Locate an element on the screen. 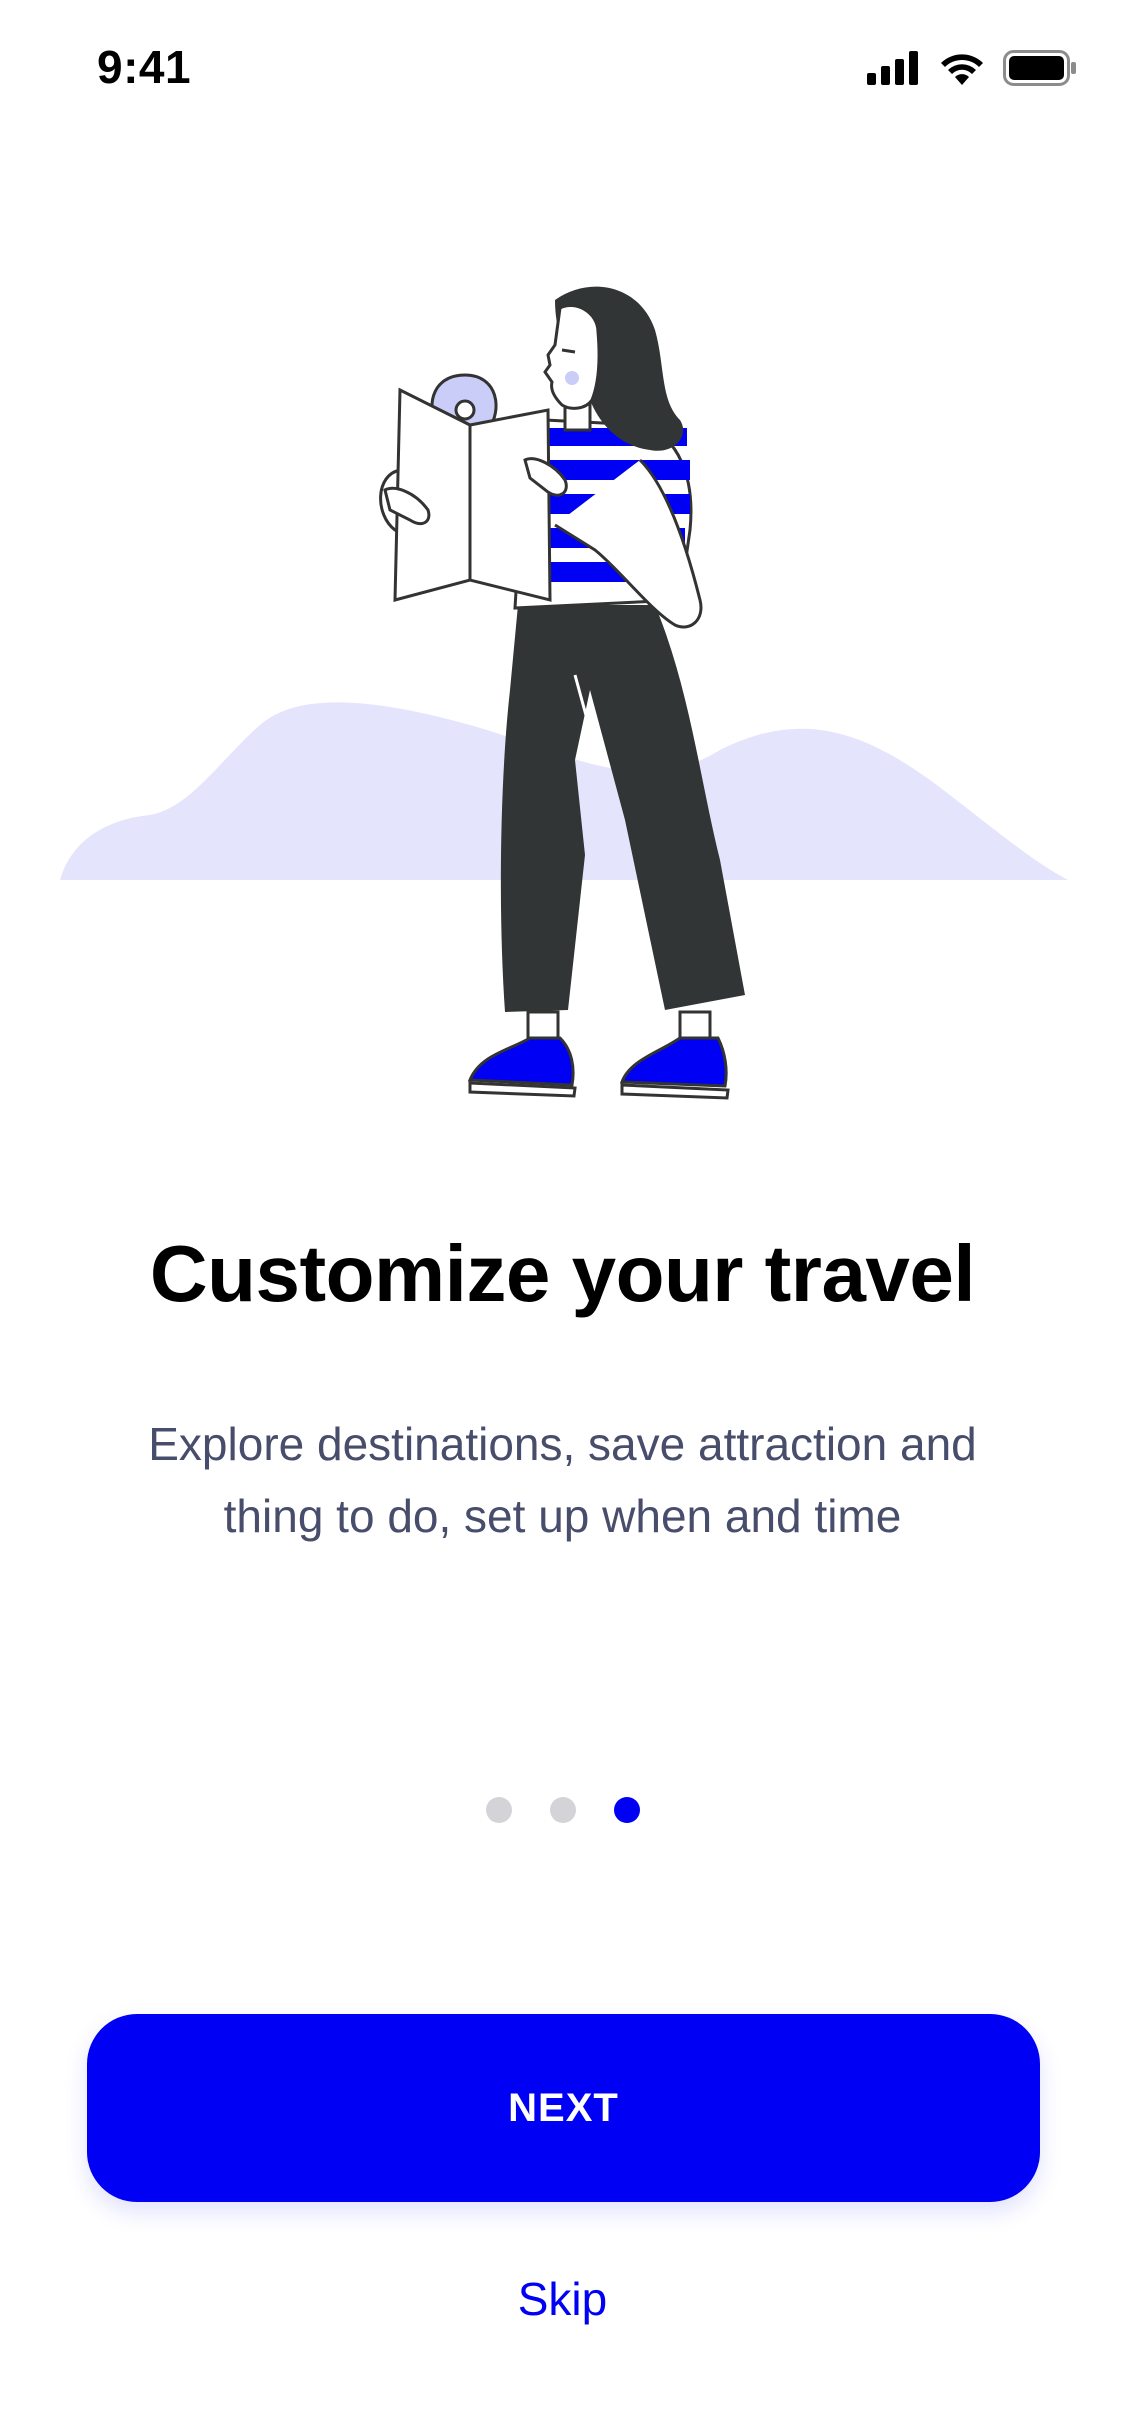 This screenshot has height=2436, width=1125. cellular-signal-icon is located at coordinates (892, 68).